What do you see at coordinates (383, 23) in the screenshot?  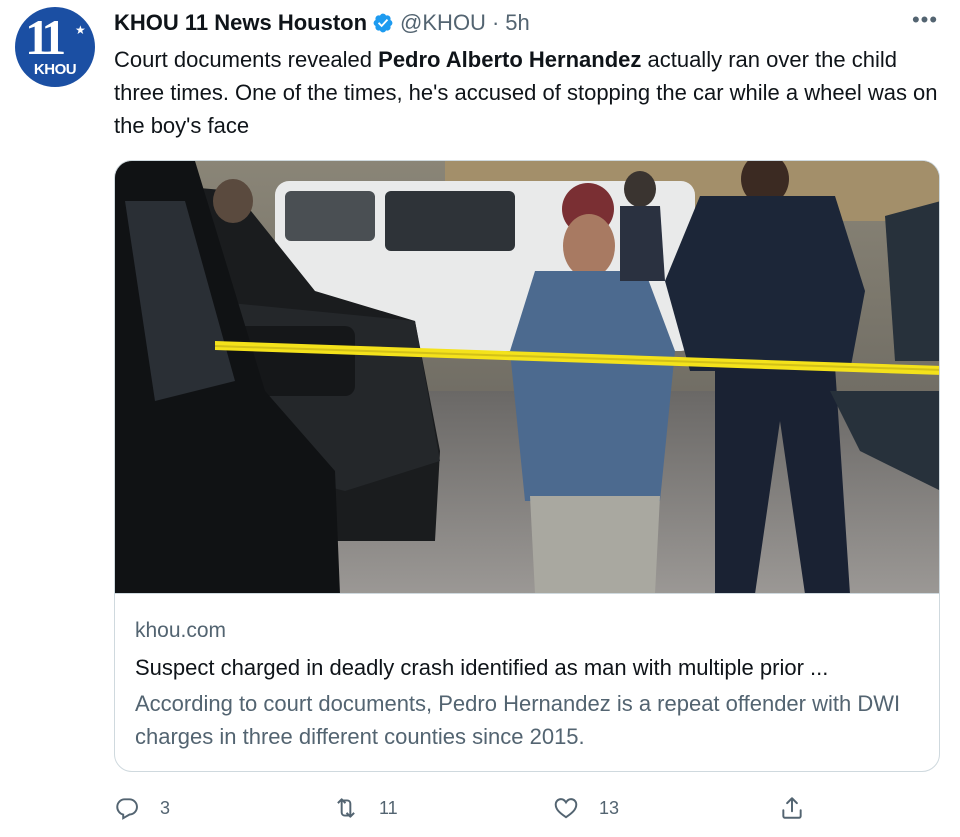 I see `verified-badge-icon` at bounding box center [383, 23].